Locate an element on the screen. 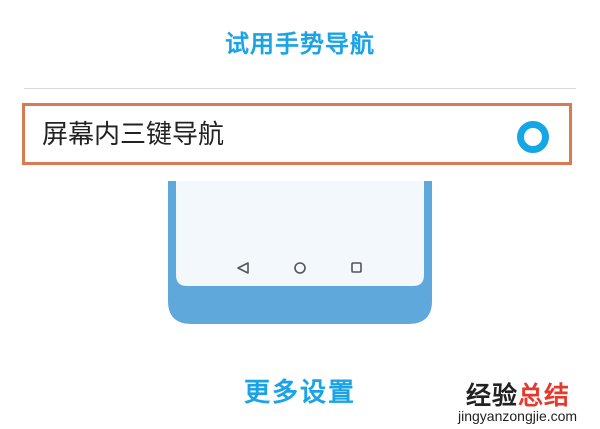  divider is located at coordinates (300, 88).